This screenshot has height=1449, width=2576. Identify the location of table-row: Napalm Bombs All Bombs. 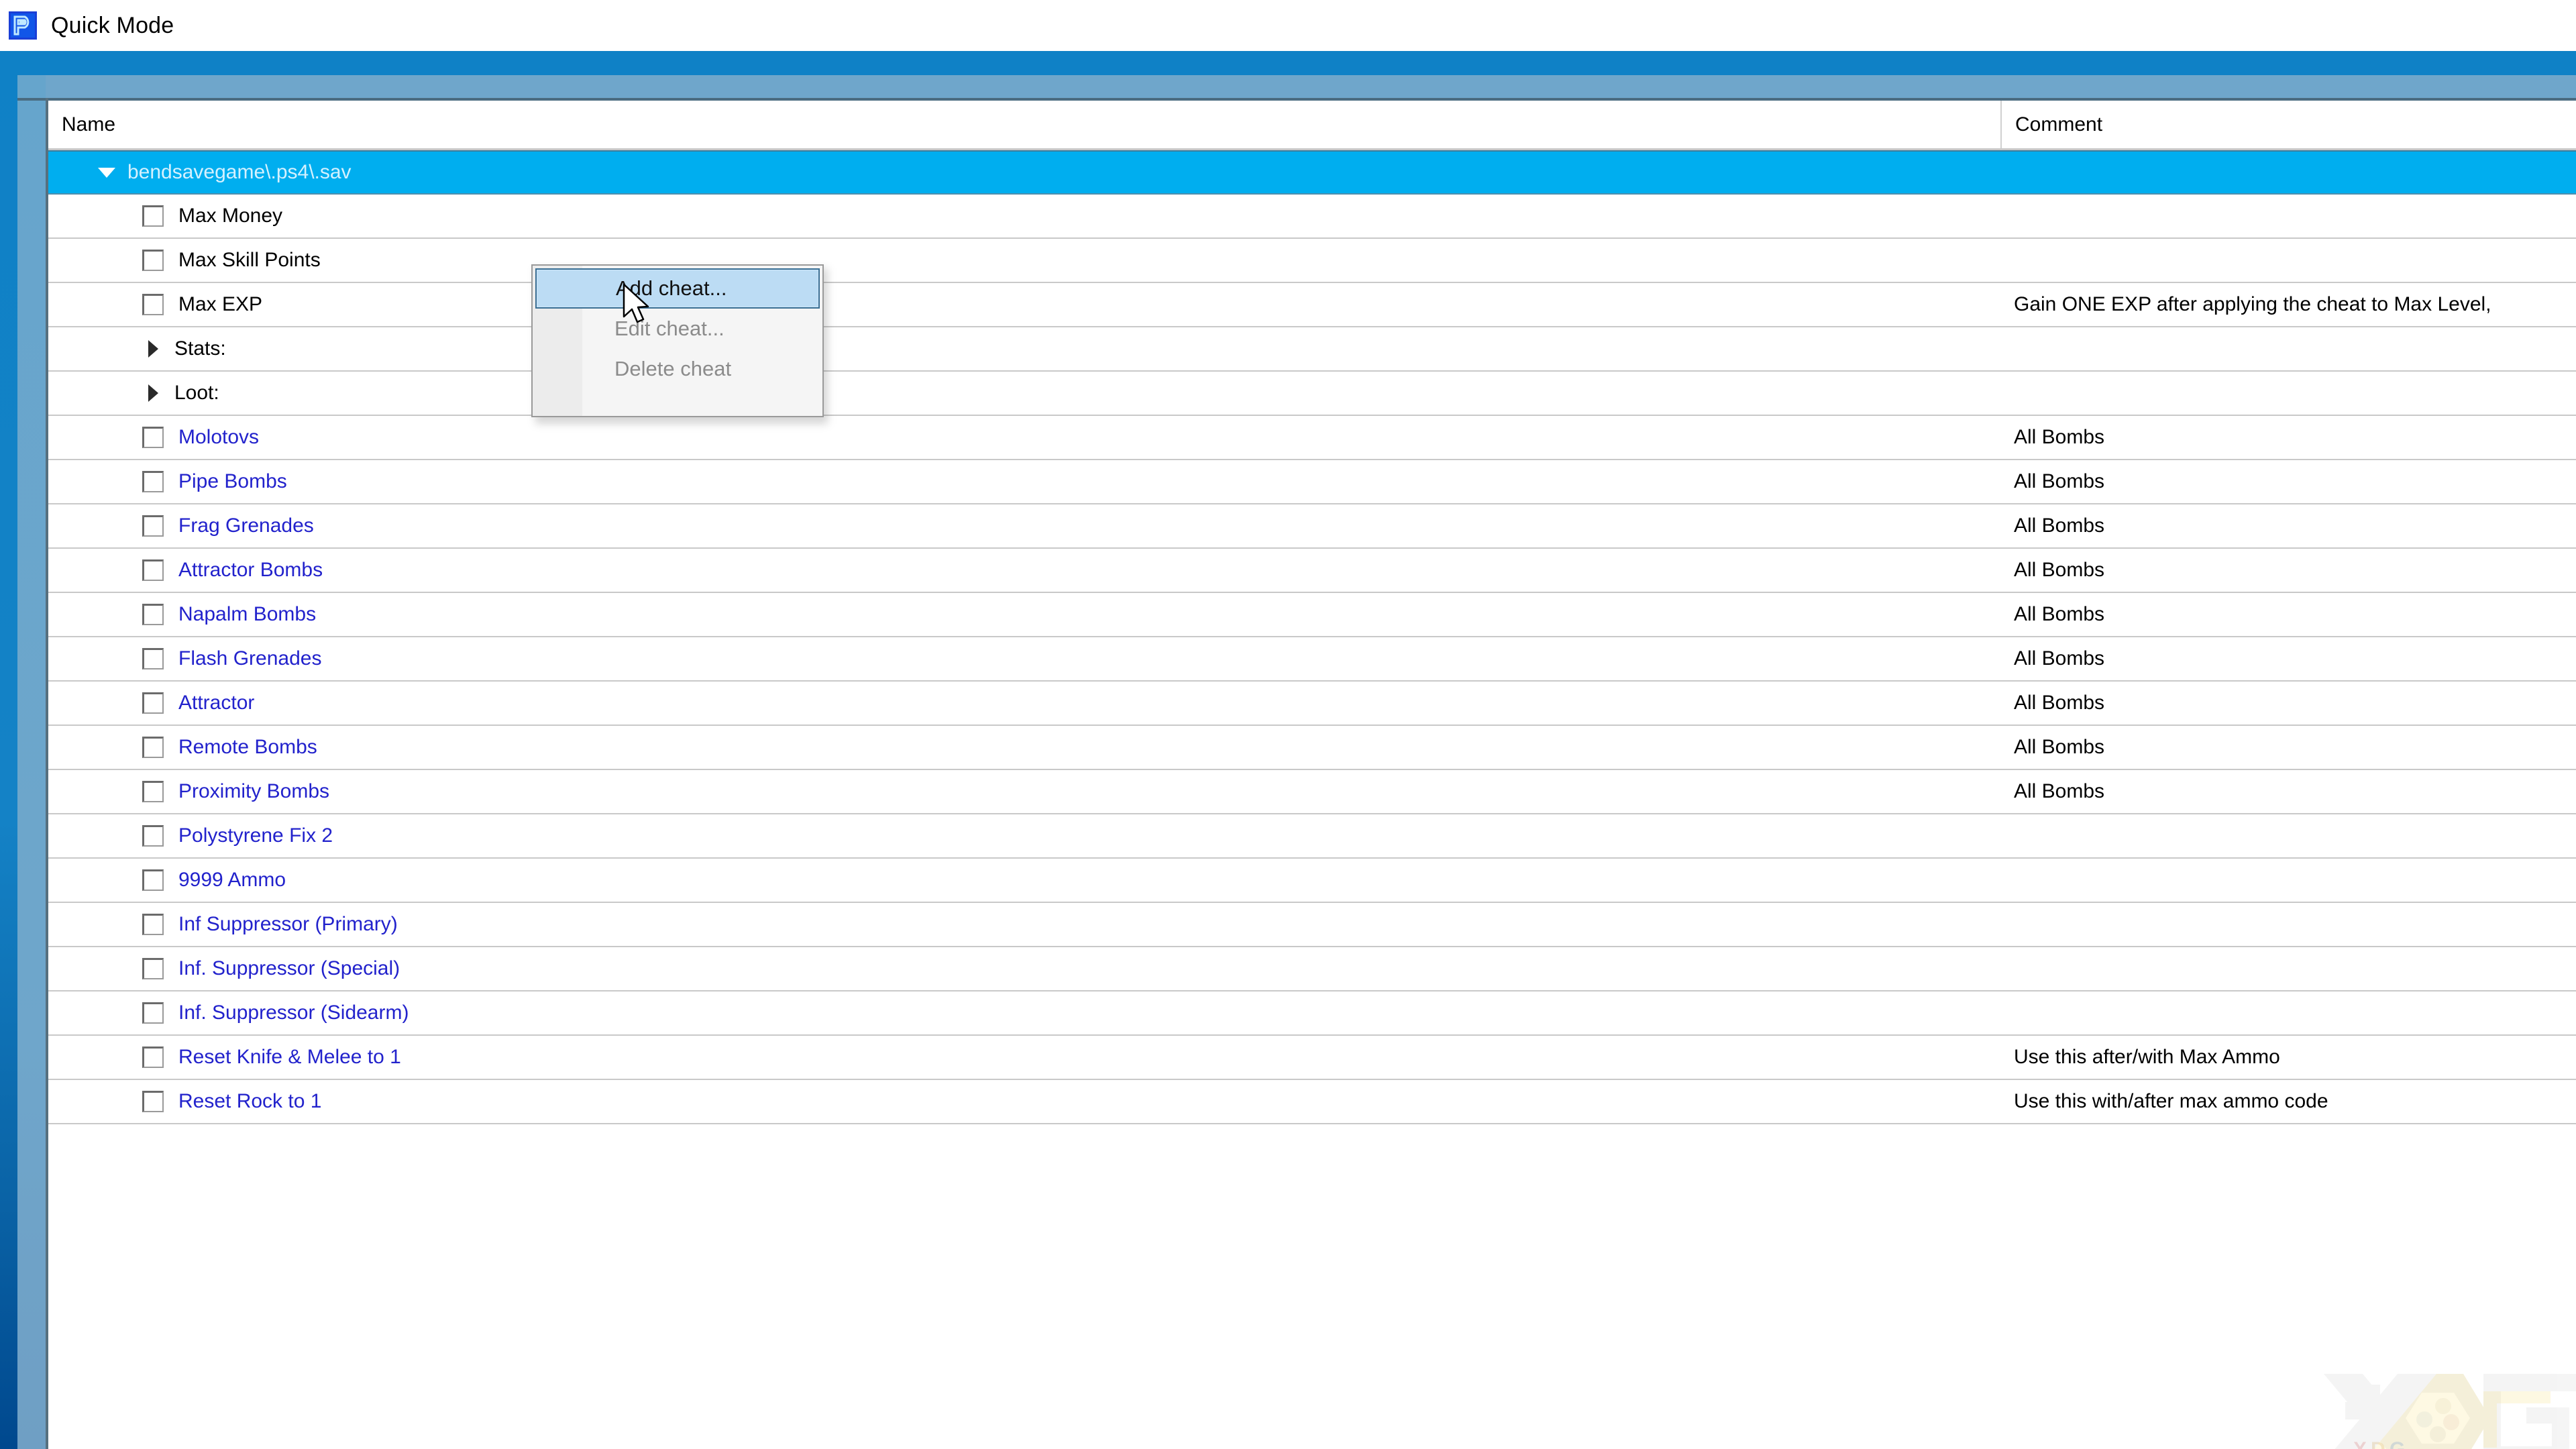
(1312, 615).